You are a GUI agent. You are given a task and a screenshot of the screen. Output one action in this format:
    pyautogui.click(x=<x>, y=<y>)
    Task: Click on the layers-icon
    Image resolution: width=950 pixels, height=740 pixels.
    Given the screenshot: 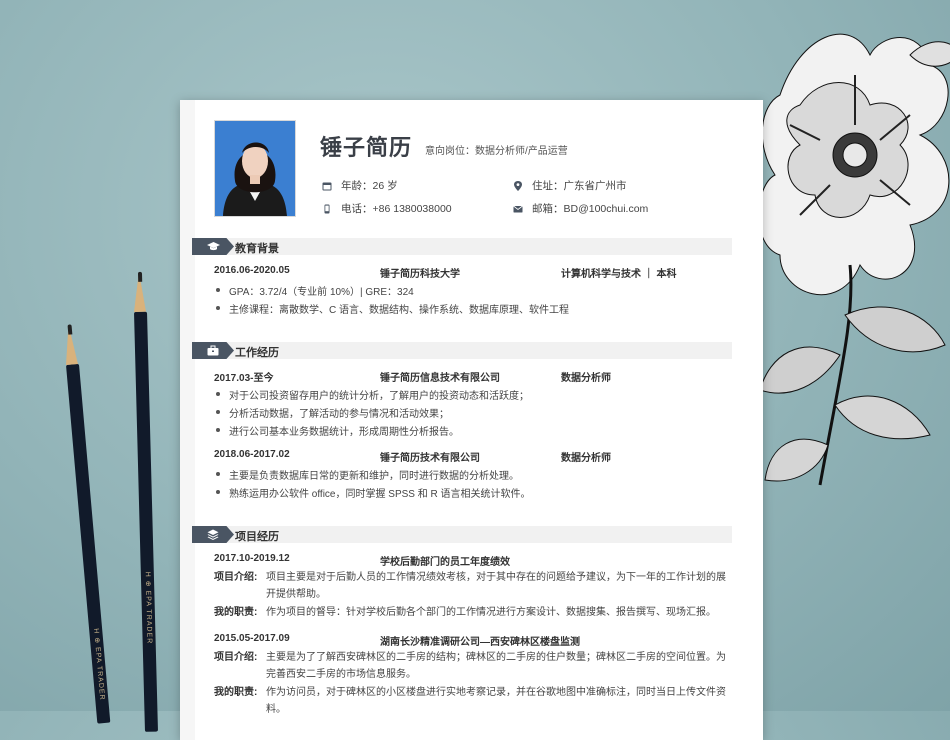 What is the action you would take?
    pyautogui.click(x=213, y=534)
    